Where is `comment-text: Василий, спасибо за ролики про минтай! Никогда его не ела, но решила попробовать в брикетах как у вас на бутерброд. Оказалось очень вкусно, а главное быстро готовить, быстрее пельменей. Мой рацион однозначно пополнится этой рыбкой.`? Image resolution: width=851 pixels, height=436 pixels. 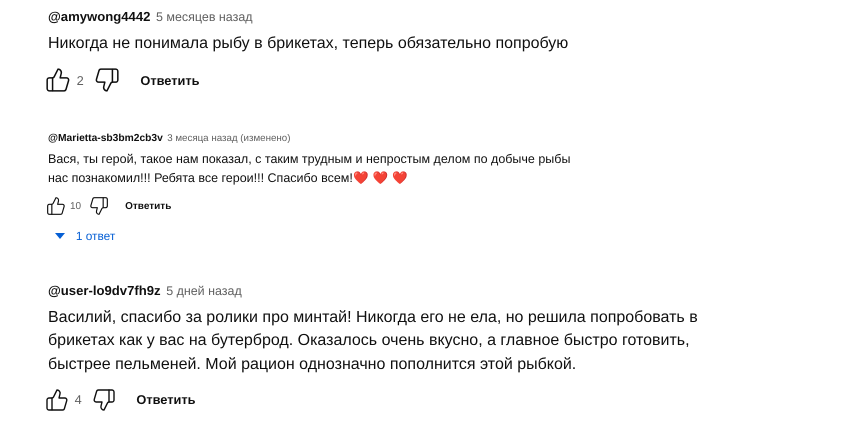 comment-text: Василий, спасибо за ролики про минтай! Никогда его не ела, но решила попробовать в брикетах как у вас на бутерброд. Оказалось очень вкусно, а главное быстро готовить, быстрее пельменей. Мой рацион однозначно пополнится этой рыбкой. is located at coordinates (373, 341).